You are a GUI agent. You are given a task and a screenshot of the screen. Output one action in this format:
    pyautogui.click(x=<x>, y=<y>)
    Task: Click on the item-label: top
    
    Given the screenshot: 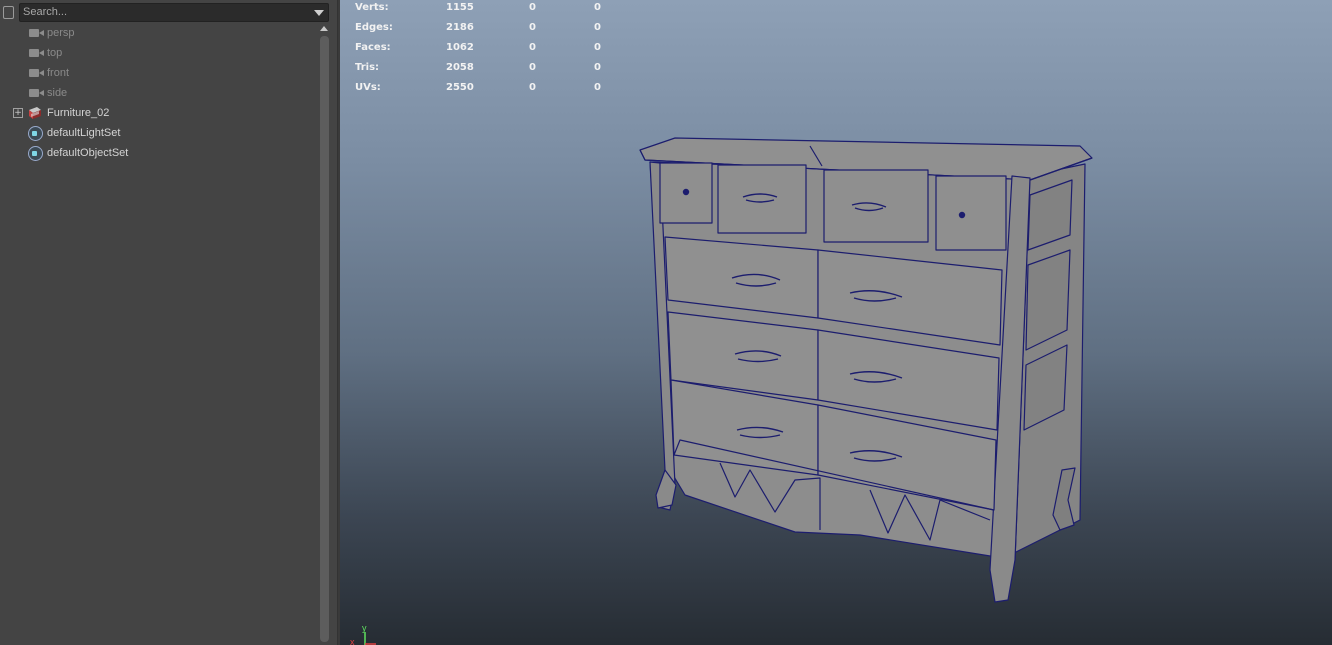 What is the action you would take?
    pyautogui.click(x=55, y=53)
    